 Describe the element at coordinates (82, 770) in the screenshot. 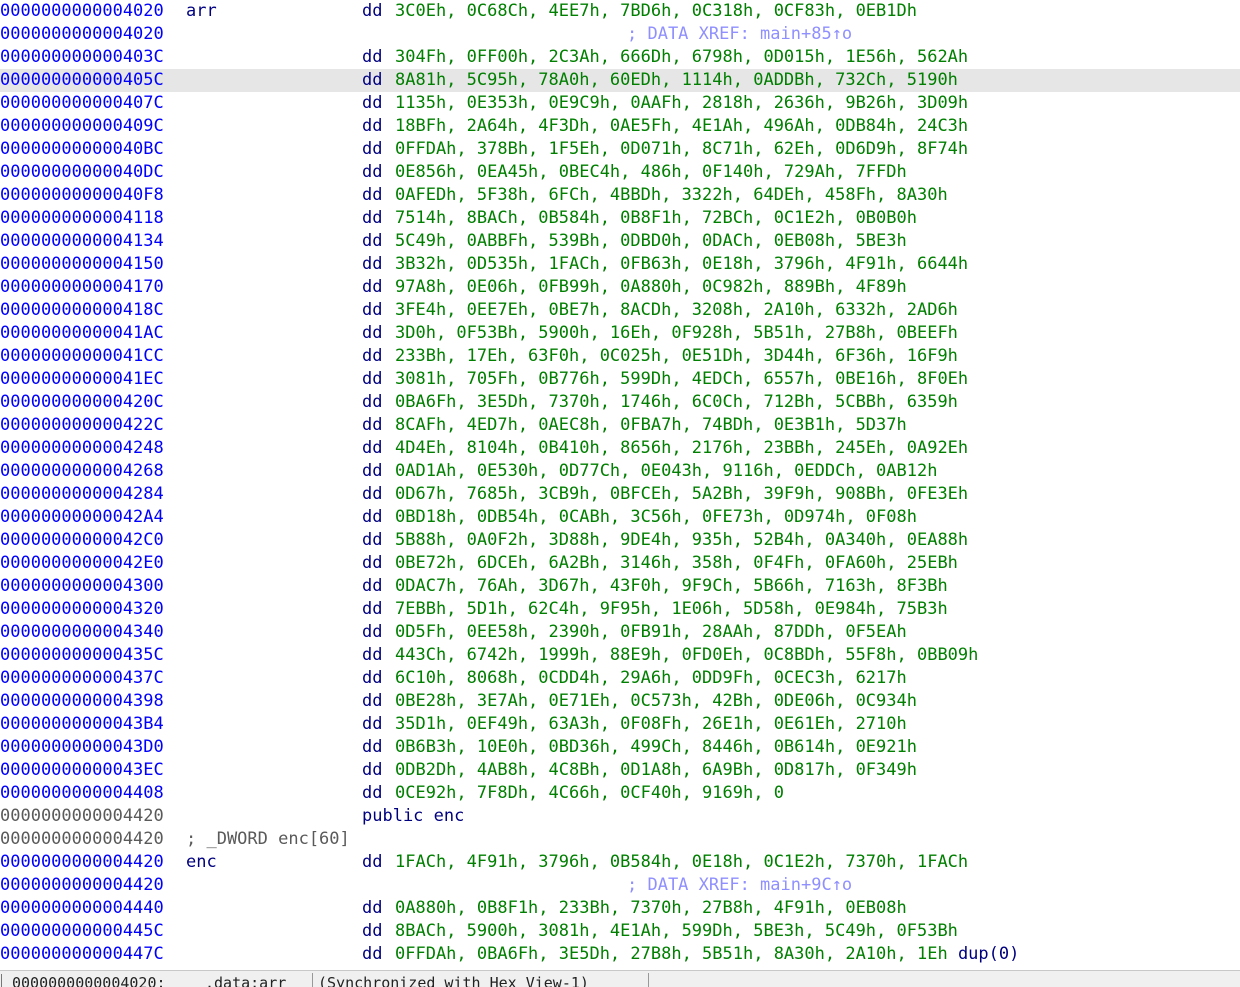

I see `address: 00000000000043EC` at that location.